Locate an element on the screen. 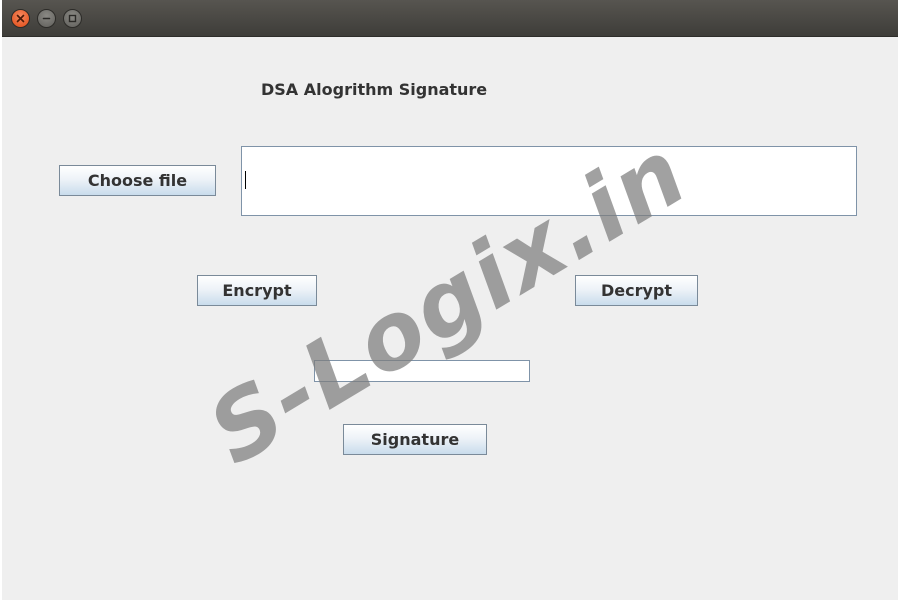  signature-field is located at coordinates (422, 371).